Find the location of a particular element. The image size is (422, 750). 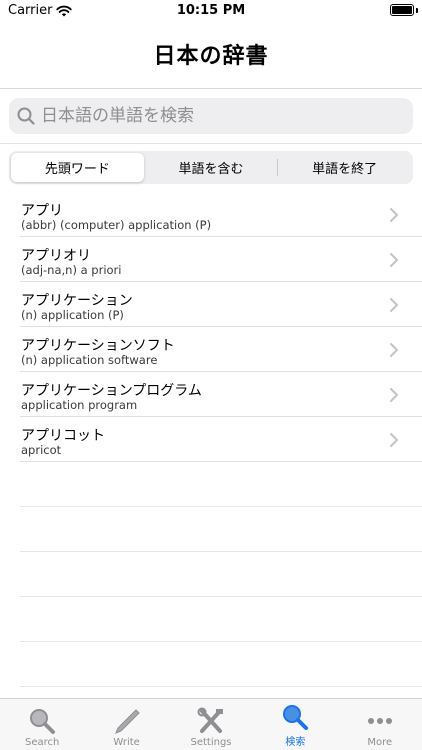

tab-label: Search is located at coordinates (42, 742).